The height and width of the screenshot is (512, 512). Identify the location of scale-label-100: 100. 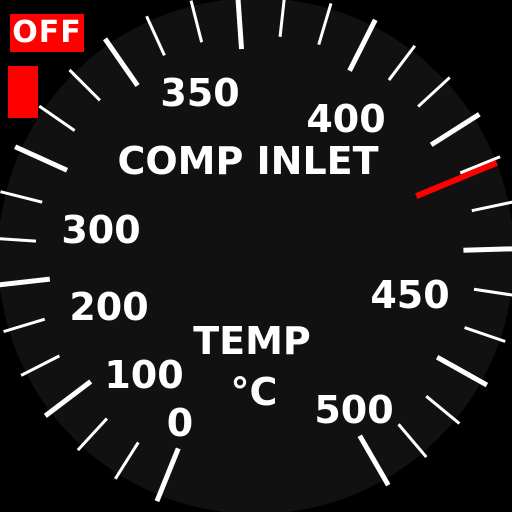
(143, 375).